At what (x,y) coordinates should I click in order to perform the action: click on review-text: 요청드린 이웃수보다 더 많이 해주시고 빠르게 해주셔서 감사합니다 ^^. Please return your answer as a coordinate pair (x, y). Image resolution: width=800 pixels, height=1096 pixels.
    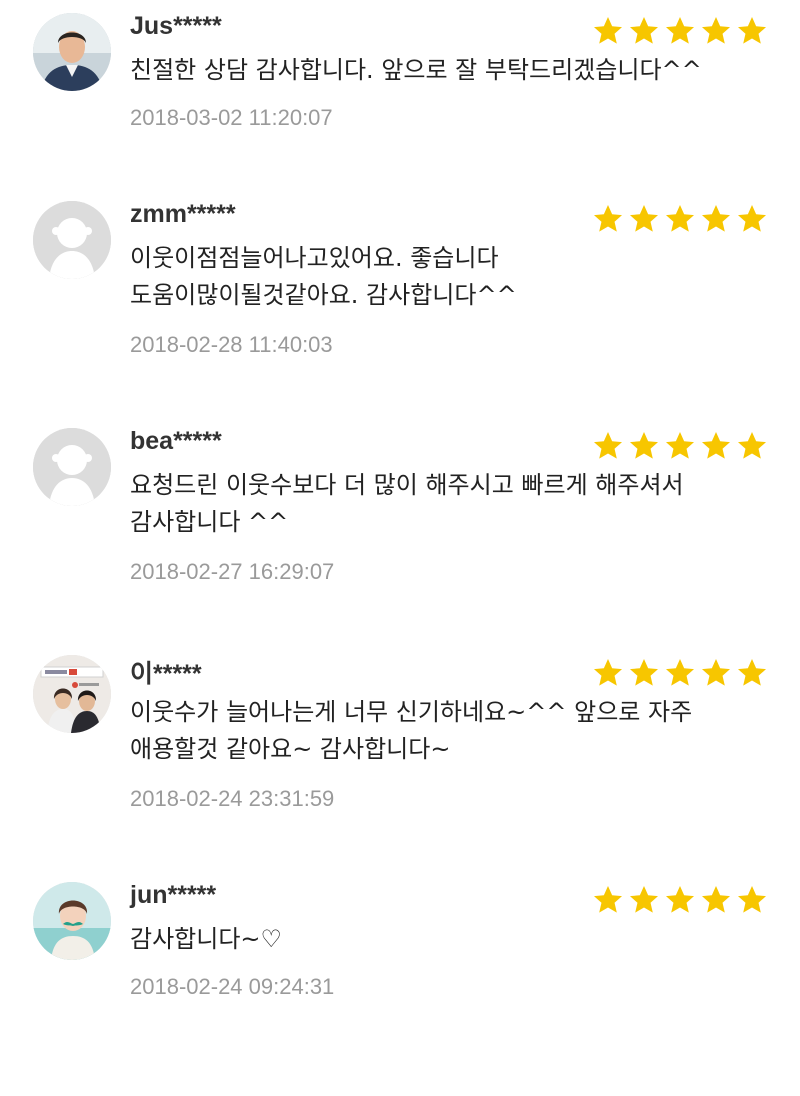
    Looking at the image, I should click on (450, 504).